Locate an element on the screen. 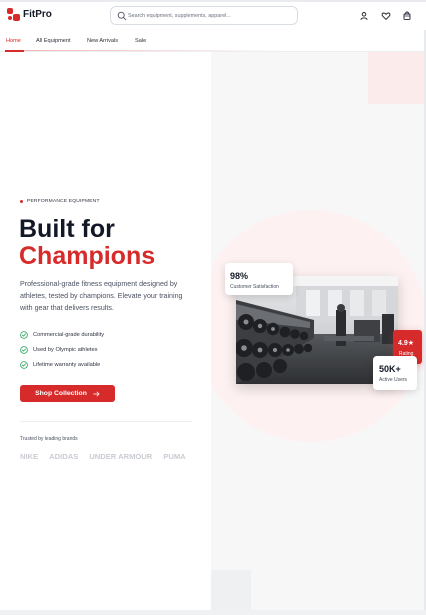  nav-accent-line is located at coordinates (154, 50).